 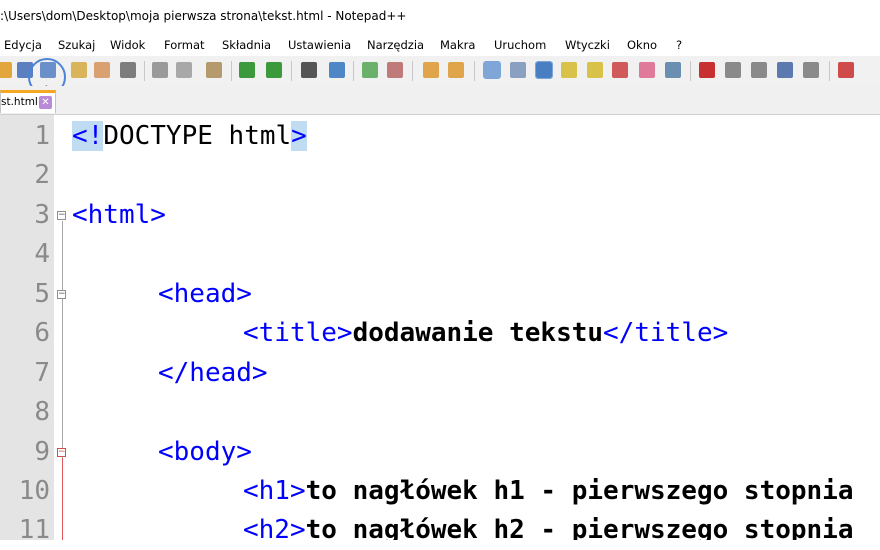 I want to click on line-number: 7, so click(x=42, y=373).